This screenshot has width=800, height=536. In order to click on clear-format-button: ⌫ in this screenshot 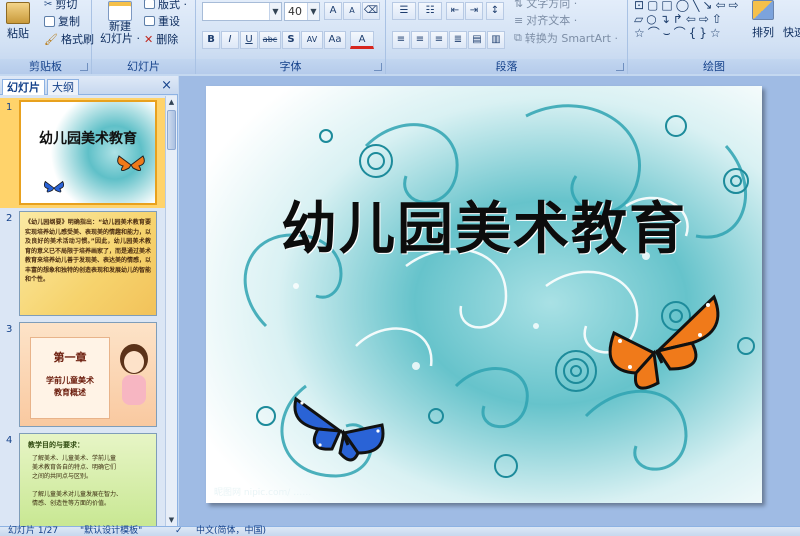, I will do `click(371, 11)`.